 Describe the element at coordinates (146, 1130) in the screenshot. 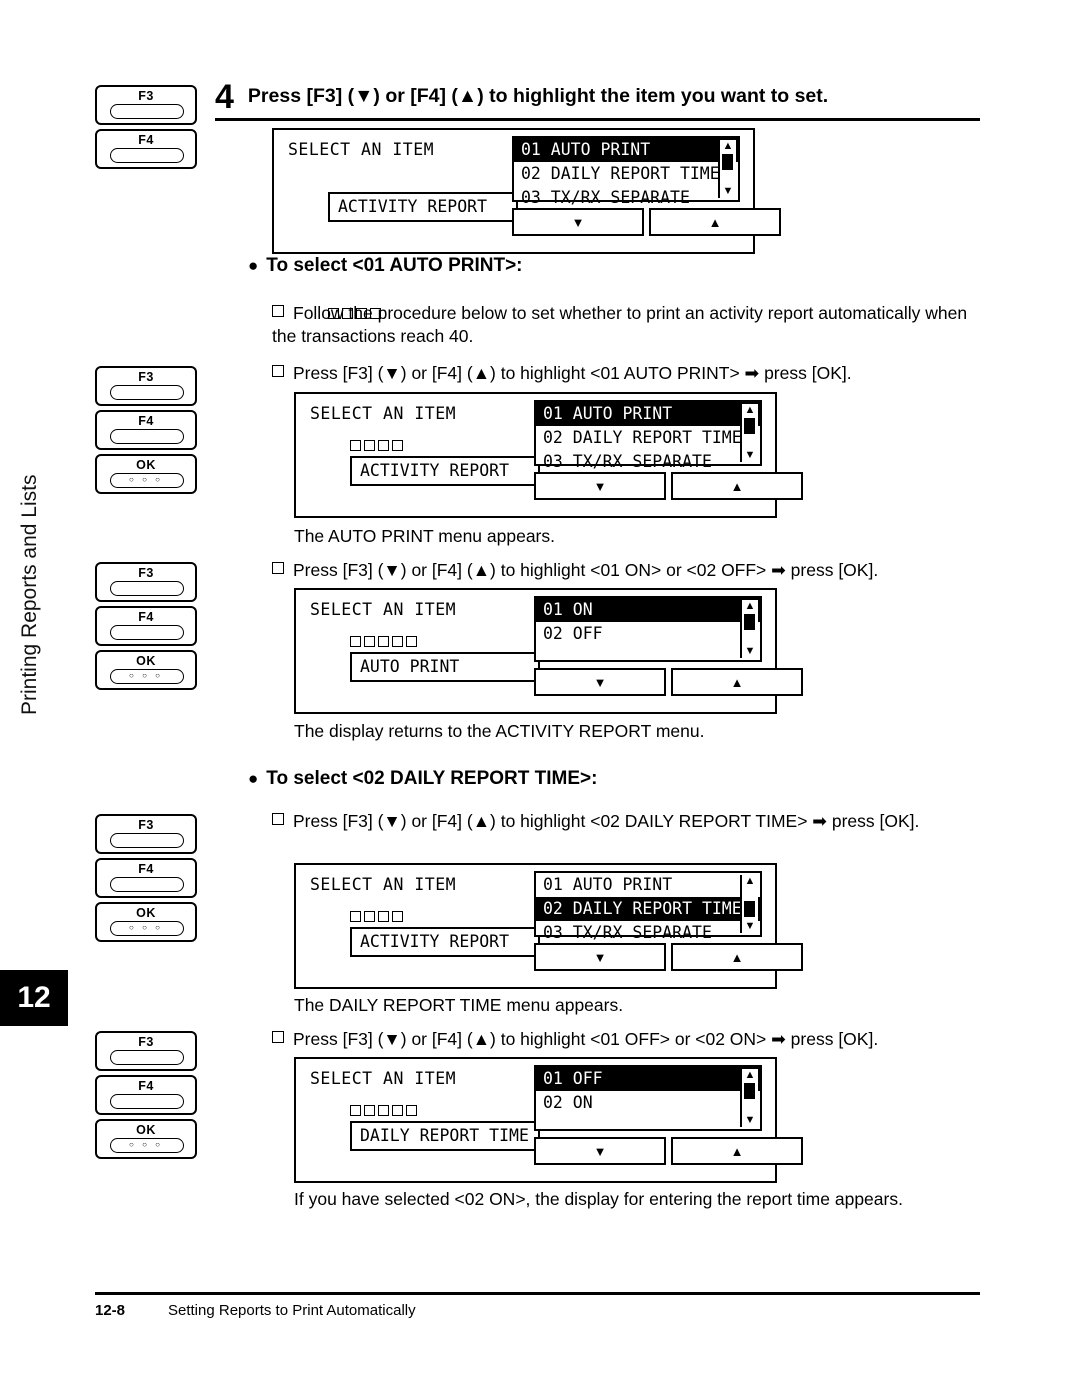

I see `key-ok-label: OK` at that location.